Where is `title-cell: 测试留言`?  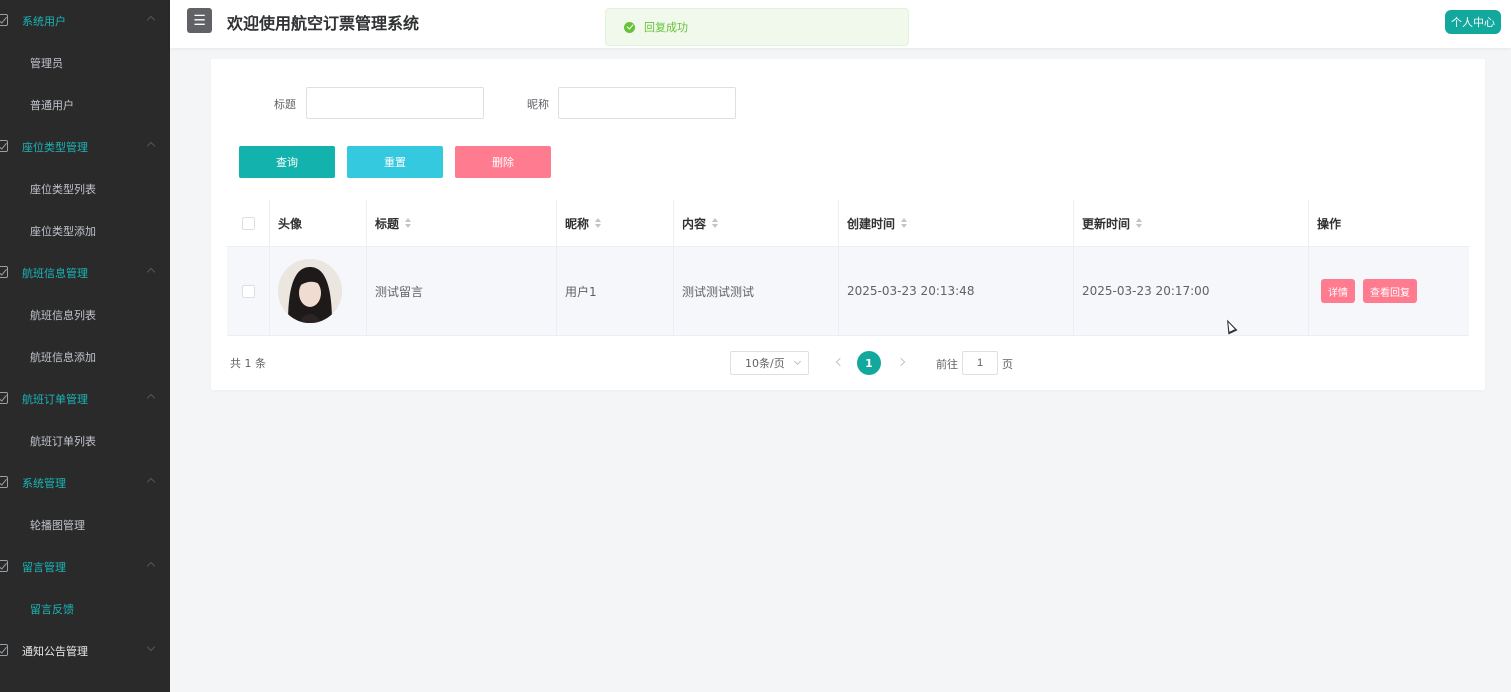
title-cell: 测试留言 is located at coordinates (462, 291).